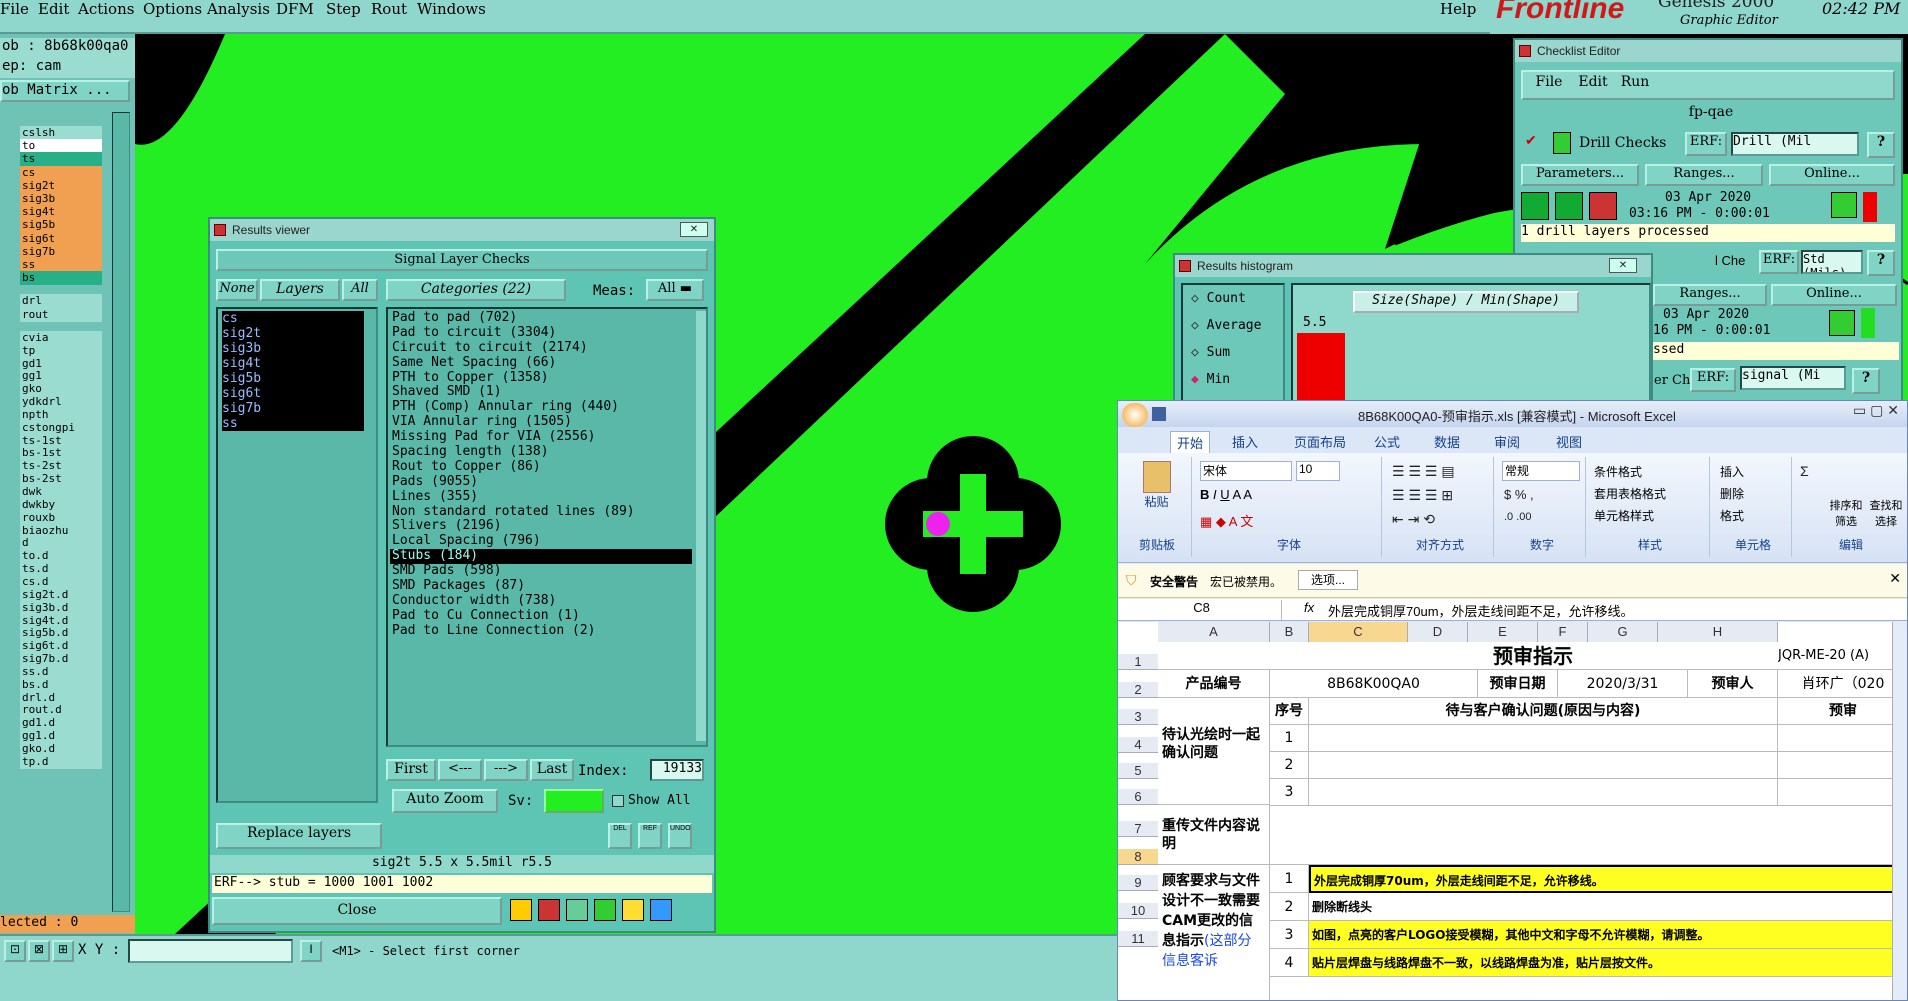 The height and width of the screenshot is (1001, 1908). I want to click on hist-option: ◇ Count, so click(1218, 298).